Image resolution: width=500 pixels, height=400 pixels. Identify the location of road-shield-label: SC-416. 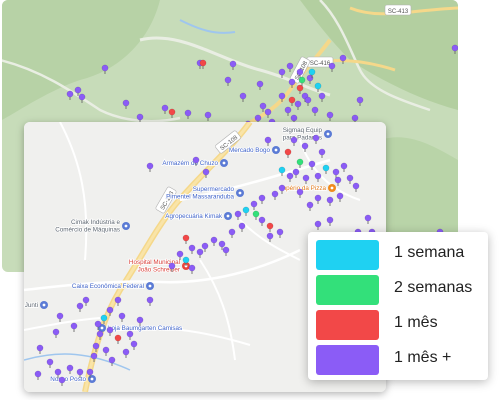
(320, 64).